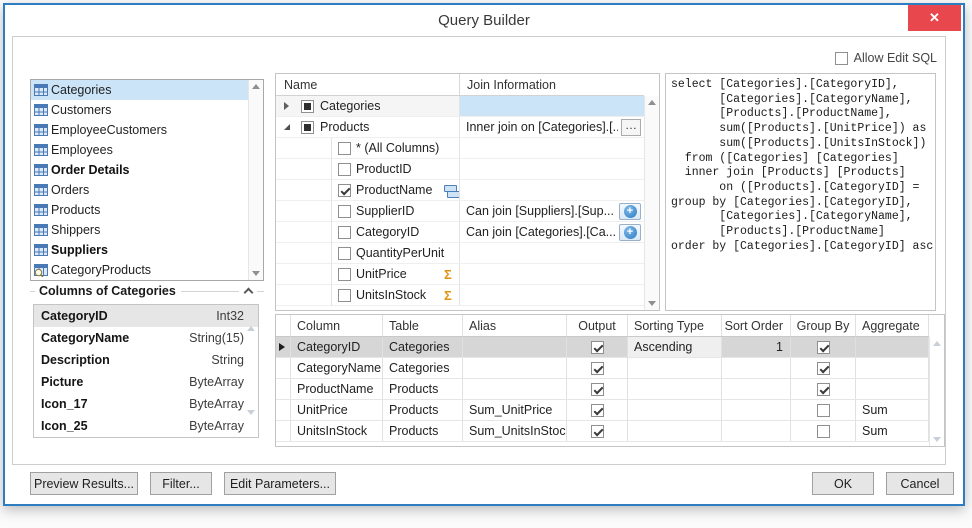  I want to click on join-cell: Can join [Suppliers].[Sup... +, so click(551, 211).